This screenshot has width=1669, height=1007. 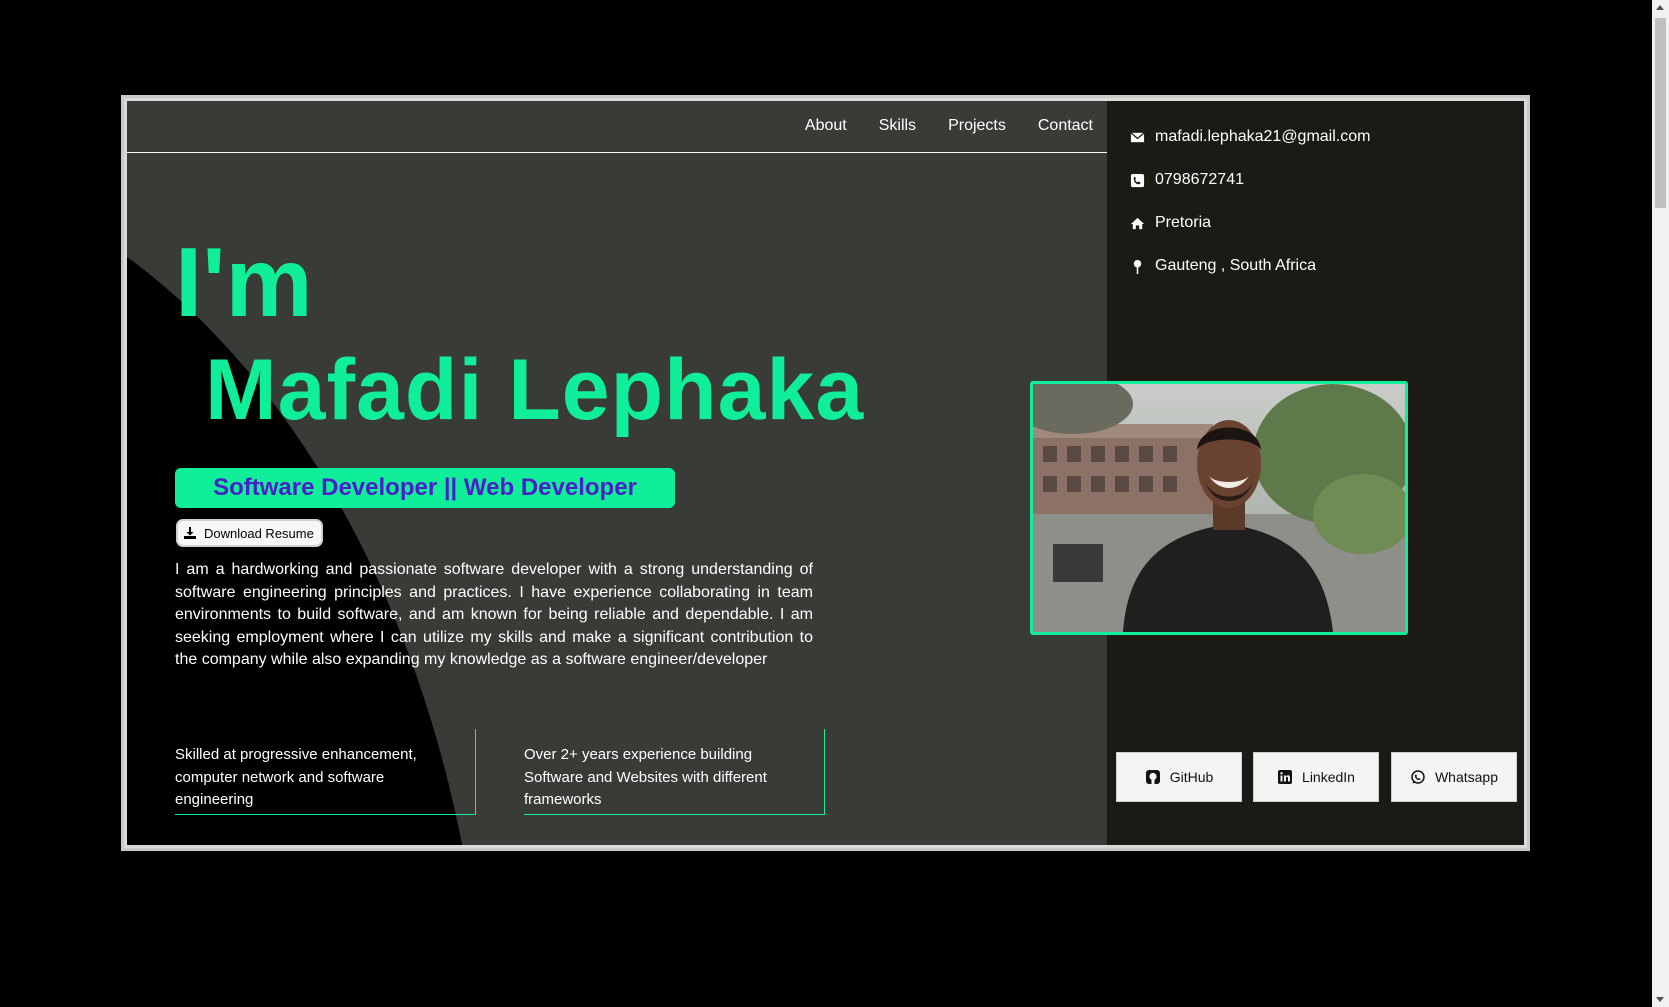 What do you see at coordinates (535, 390) in the screenshot?
I see `hero-name: Mafadi Lephaka` at bounding box center [535, 390].